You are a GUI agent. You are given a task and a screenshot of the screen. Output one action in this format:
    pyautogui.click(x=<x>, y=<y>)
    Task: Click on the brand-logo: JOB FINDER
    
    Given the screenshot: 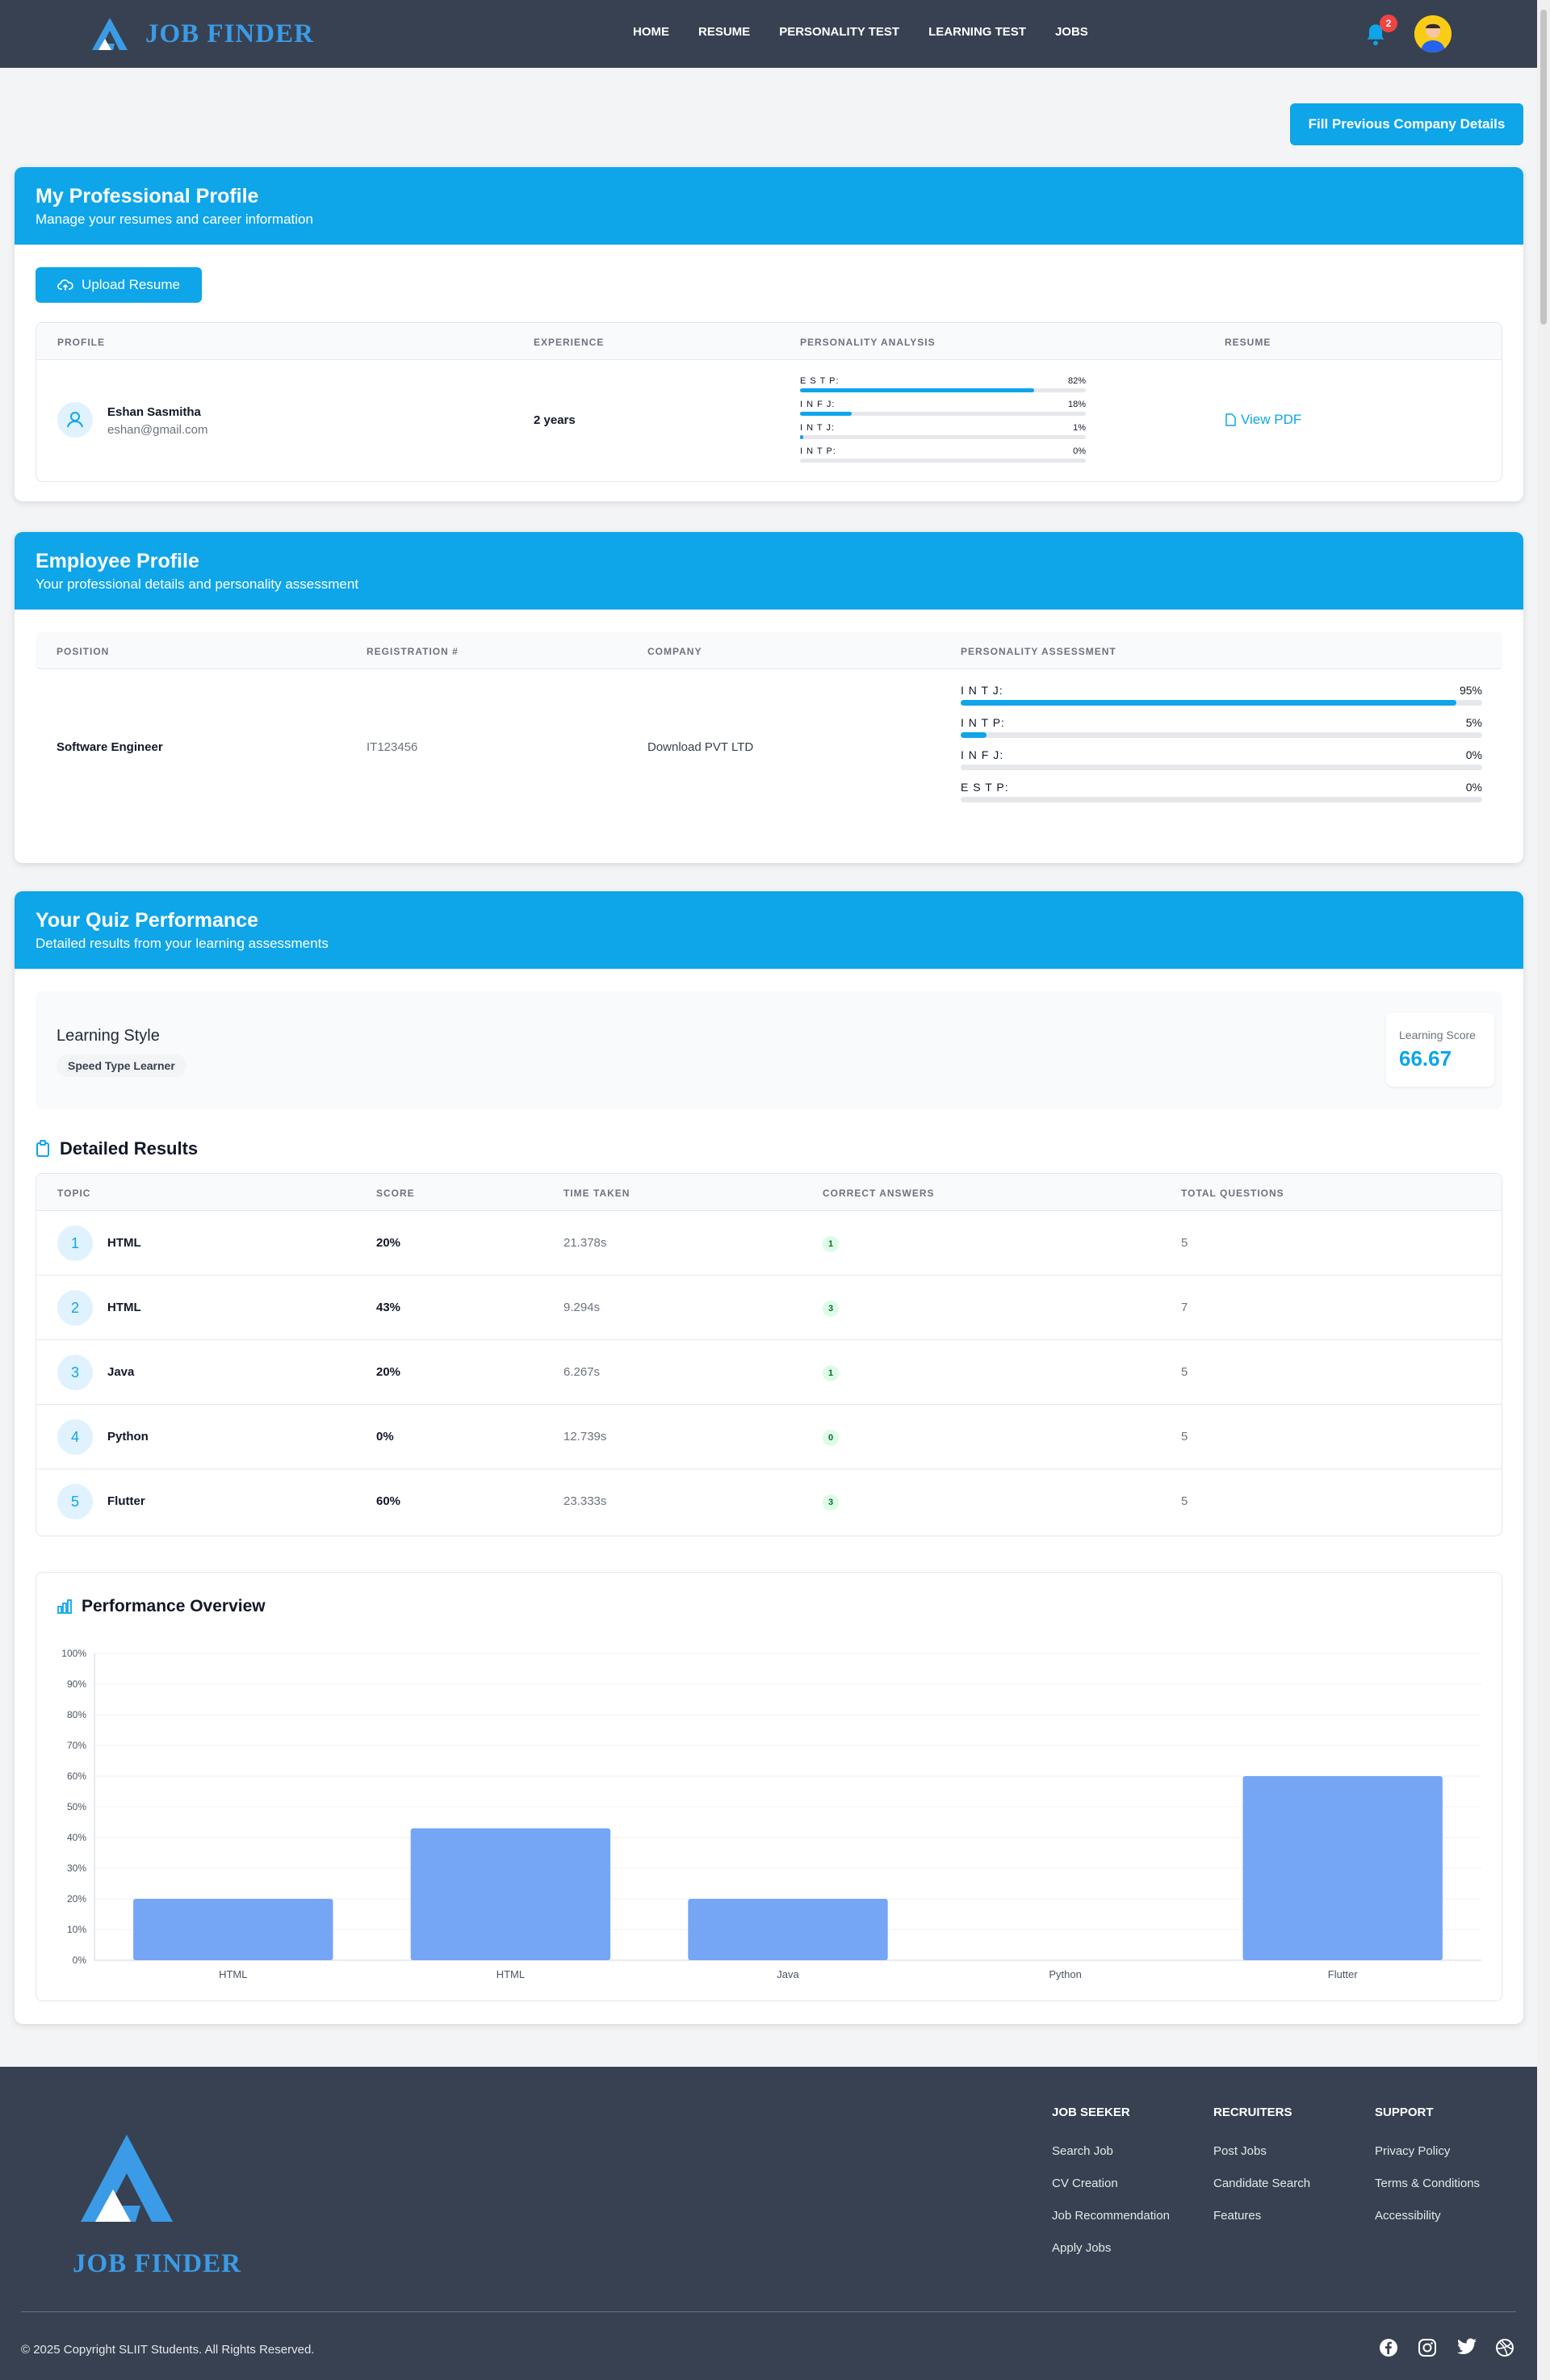 What is the action you would take?
    pyautogui.click(x=202, y=34)
    